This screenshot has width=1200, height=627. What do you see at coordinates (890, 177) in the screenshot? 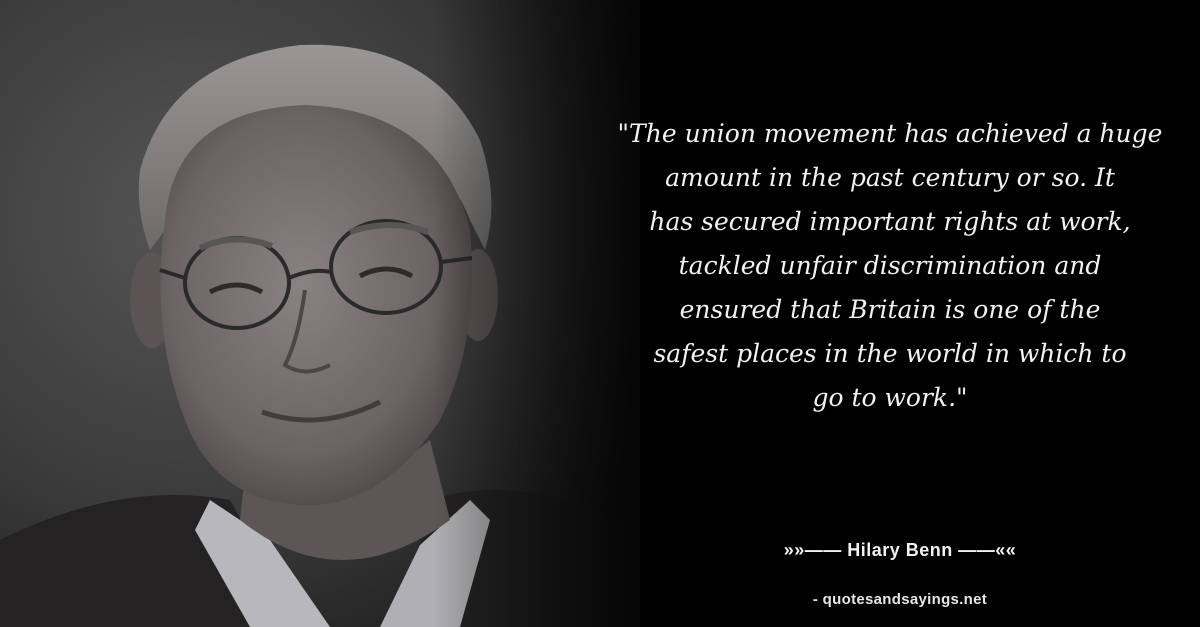
I see `quote-line: amount in the past century or so. It` at bounding box center [890, 177].